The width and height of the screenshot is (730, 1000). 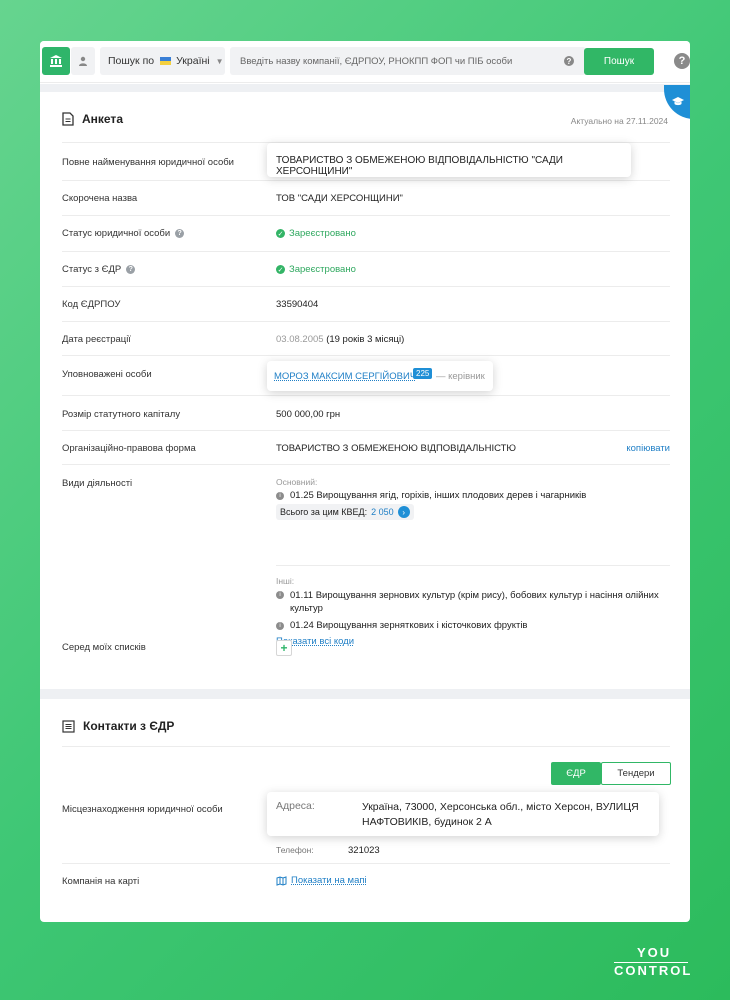 What do you see at coordinates (104, 647) in the screenshot?
I see `my-lists-label: Серед моїх списків` at bounding box center [104, 647].